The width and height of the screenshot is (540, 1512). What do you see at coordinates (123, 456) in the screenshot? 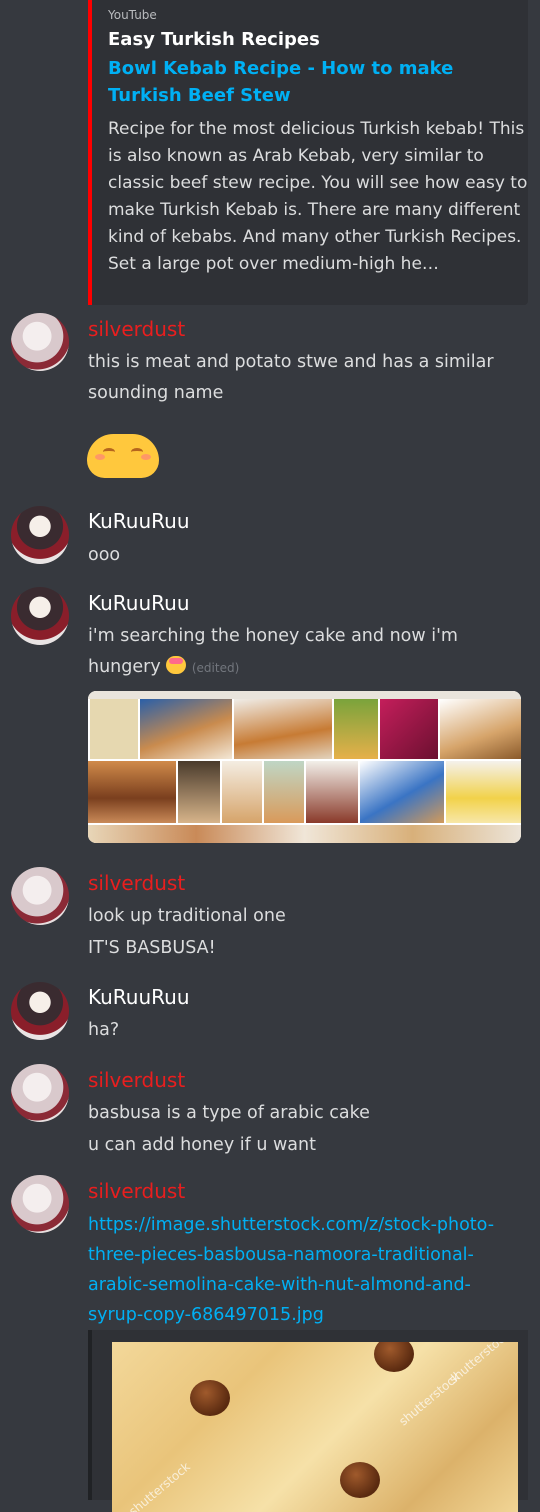
I see `blush-emoji-icon` at bounding box center [123, 456].